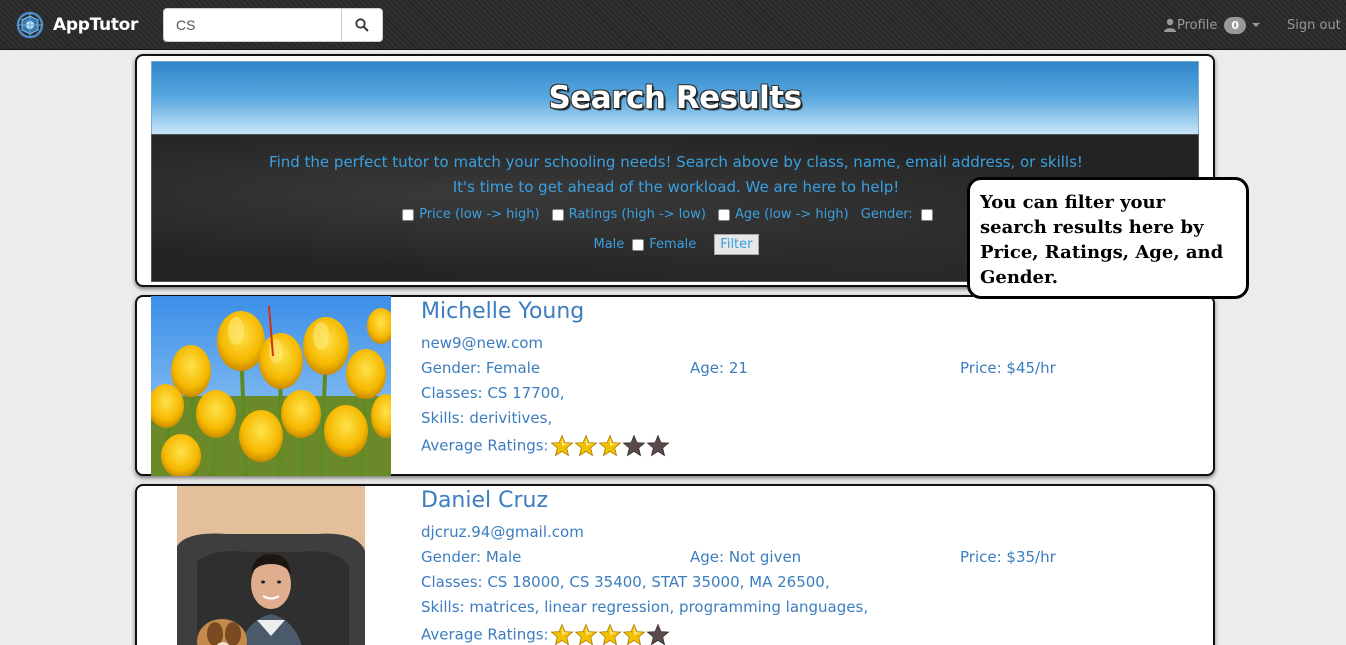 The image size is (1346, 645). What do you see at coordinates (487, 418) in the screenshot?
I see `tutor-skills: Skills: derivitives,` at bounding box center [487, 418].